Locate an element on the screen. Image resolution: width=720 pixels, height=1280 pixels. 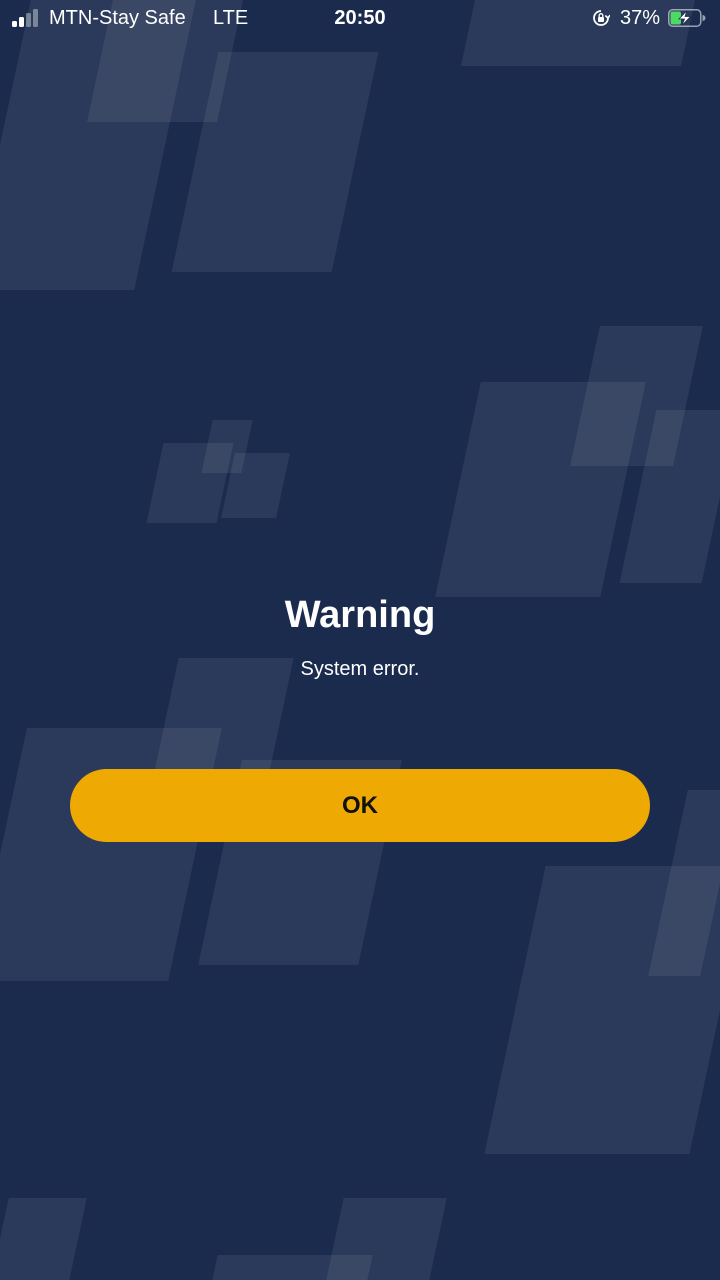
dialog-message: System error. is located at coordinates (360, 669).